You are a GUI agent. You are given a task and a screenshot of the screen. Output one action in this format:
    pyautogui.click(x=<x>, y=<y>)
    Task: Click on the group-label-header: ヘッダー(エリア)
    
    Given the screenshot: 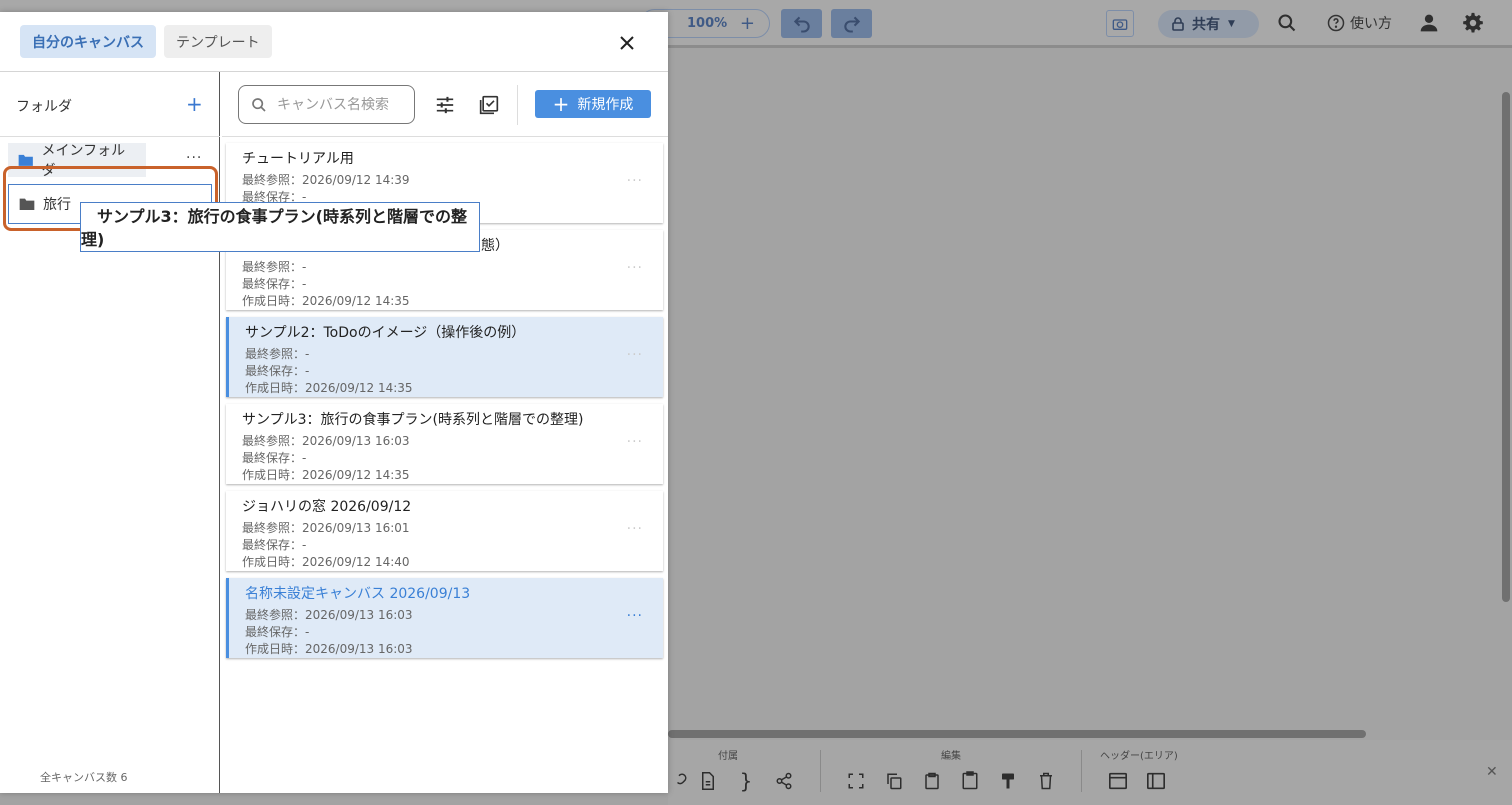 What is the action you would take?
    pyautogui.click(x=1139, y=756)
    